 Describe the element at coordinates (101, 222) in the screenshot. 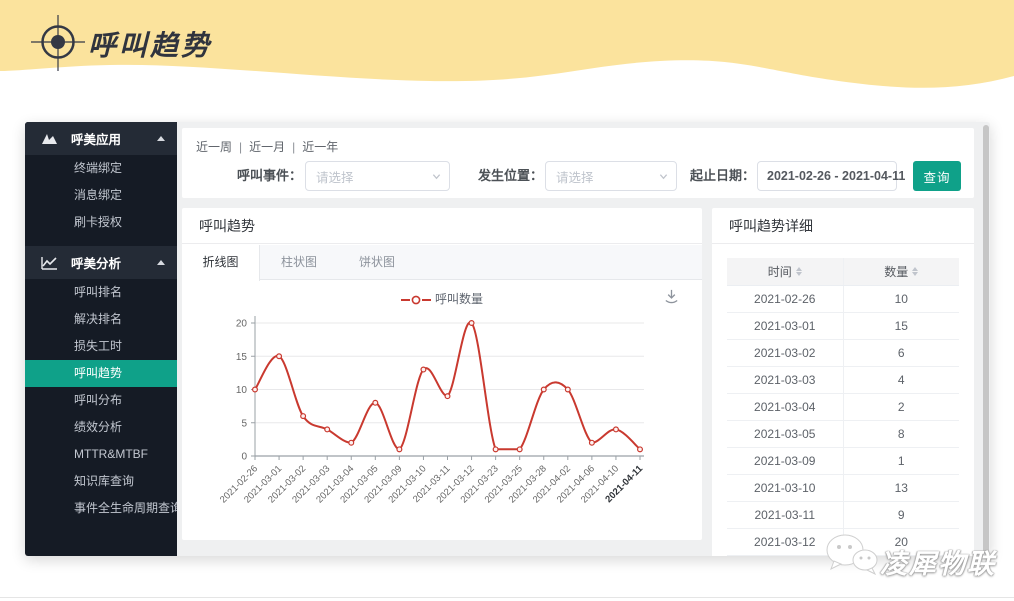

I see `sidebar-item: 刷卡授权` at that location.